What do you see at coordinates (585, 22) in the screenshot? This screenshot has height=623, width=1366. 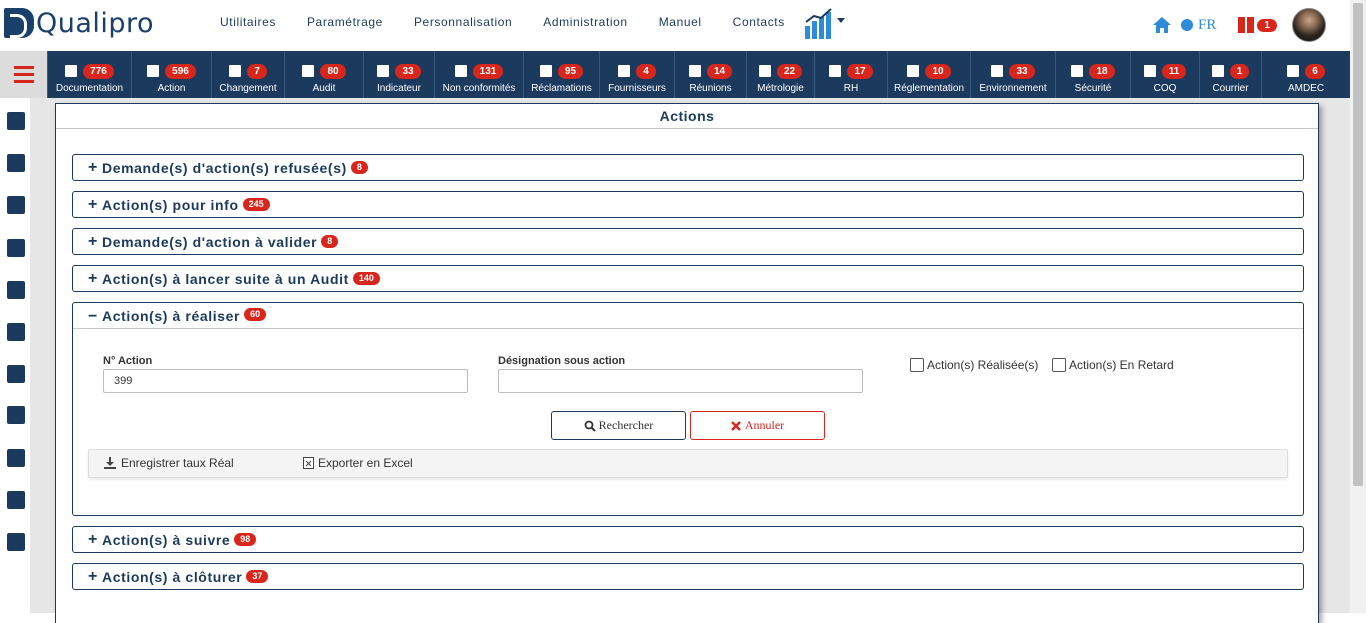 I see `nav-administration: Administration` at bounding box center [585, 22].